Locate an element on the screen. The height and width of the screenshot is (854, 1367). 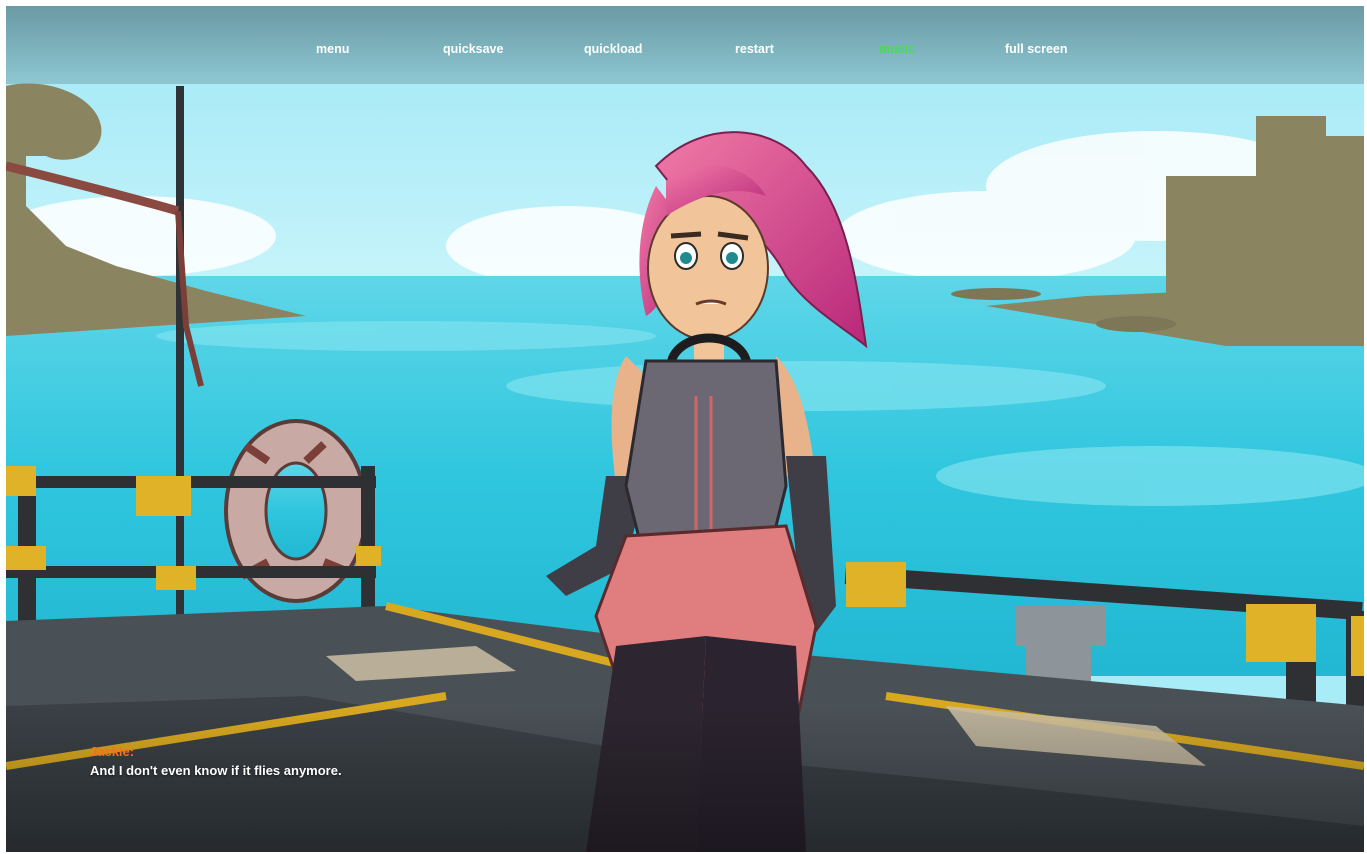
restart-button: restart is located at coordinates (754, 49).